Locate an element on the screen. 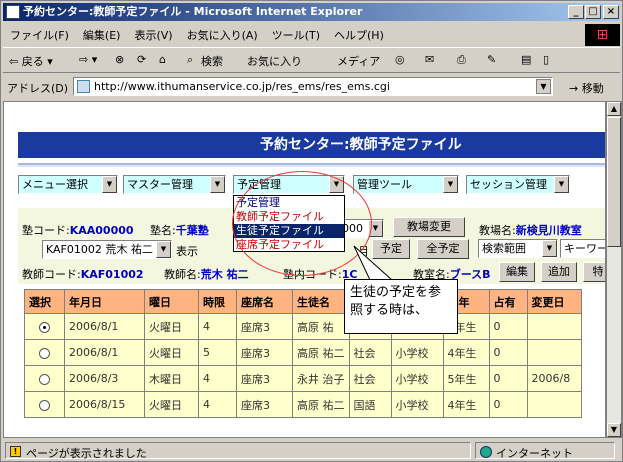 The height and width of the screenshot is (462, 623). table-row: 2006/8/1 火曜日 4 座席3 高原 祐 校 4年生 0 is located at coordinates (303, 326).